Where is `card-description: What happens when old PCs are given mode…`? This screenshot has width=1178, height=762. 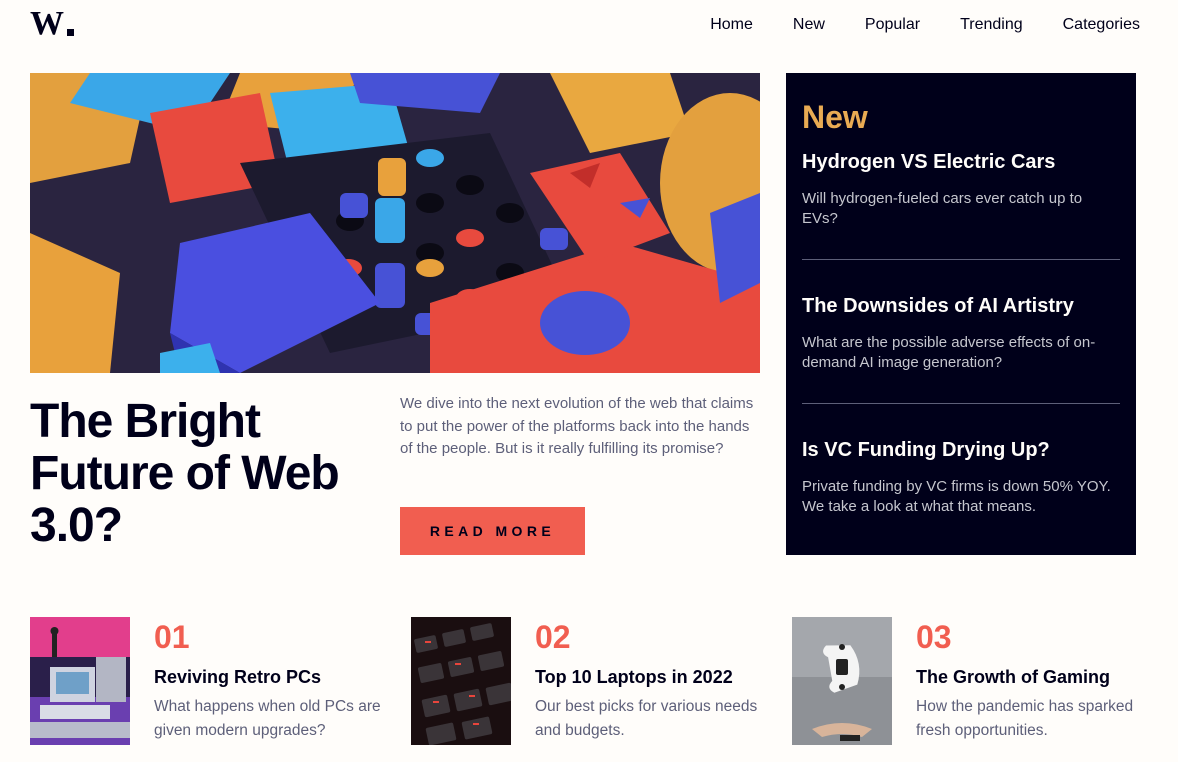 card-description: What happens when old PCs are given mode… is located at coordinates (267, 718).